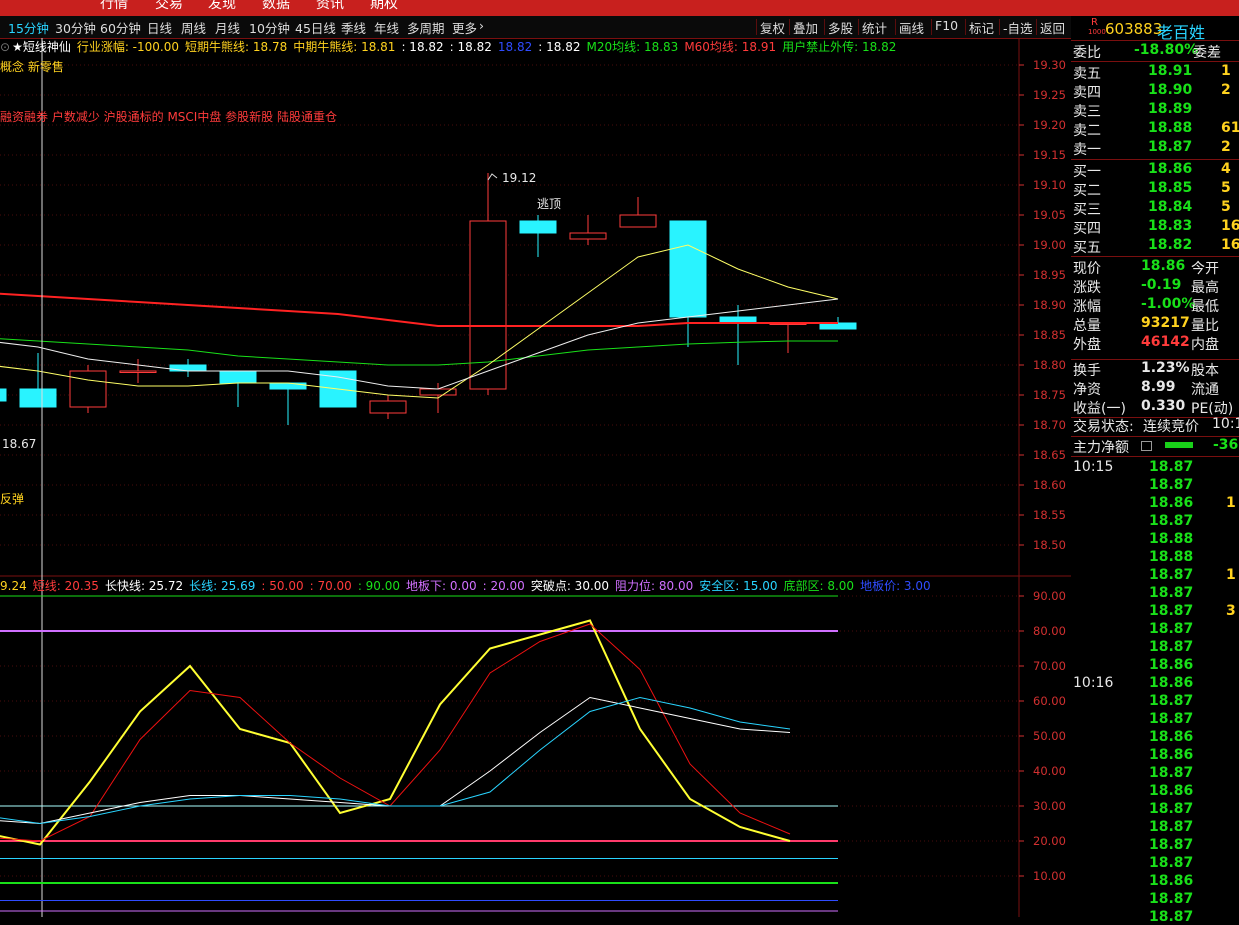  What do you see at coordinates (874, 27) in the screenshot?
I see `tool-button: 统计` at bounding box center [874, 27].